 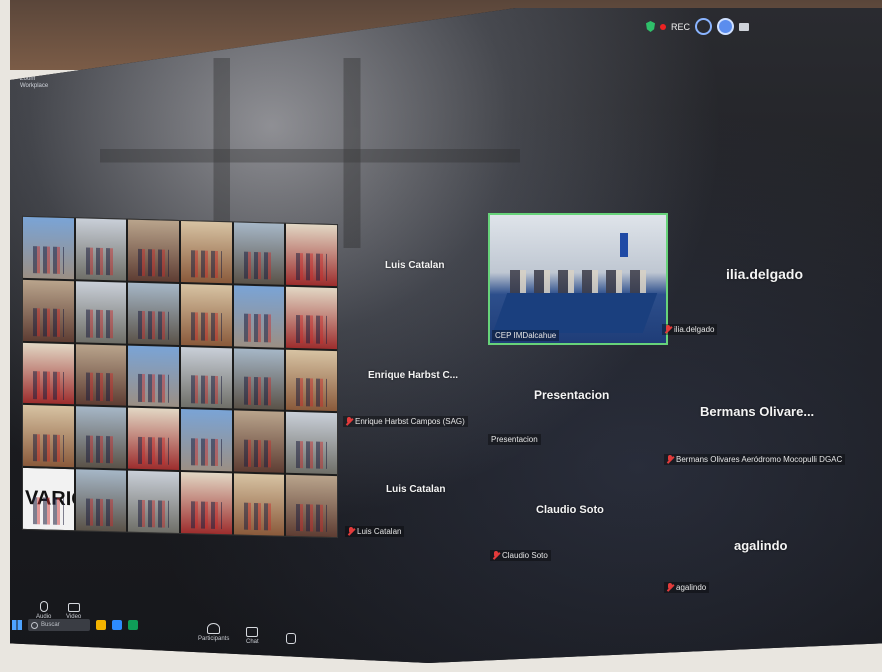 I want to click on reactions-button, so click(x=291, y=638).